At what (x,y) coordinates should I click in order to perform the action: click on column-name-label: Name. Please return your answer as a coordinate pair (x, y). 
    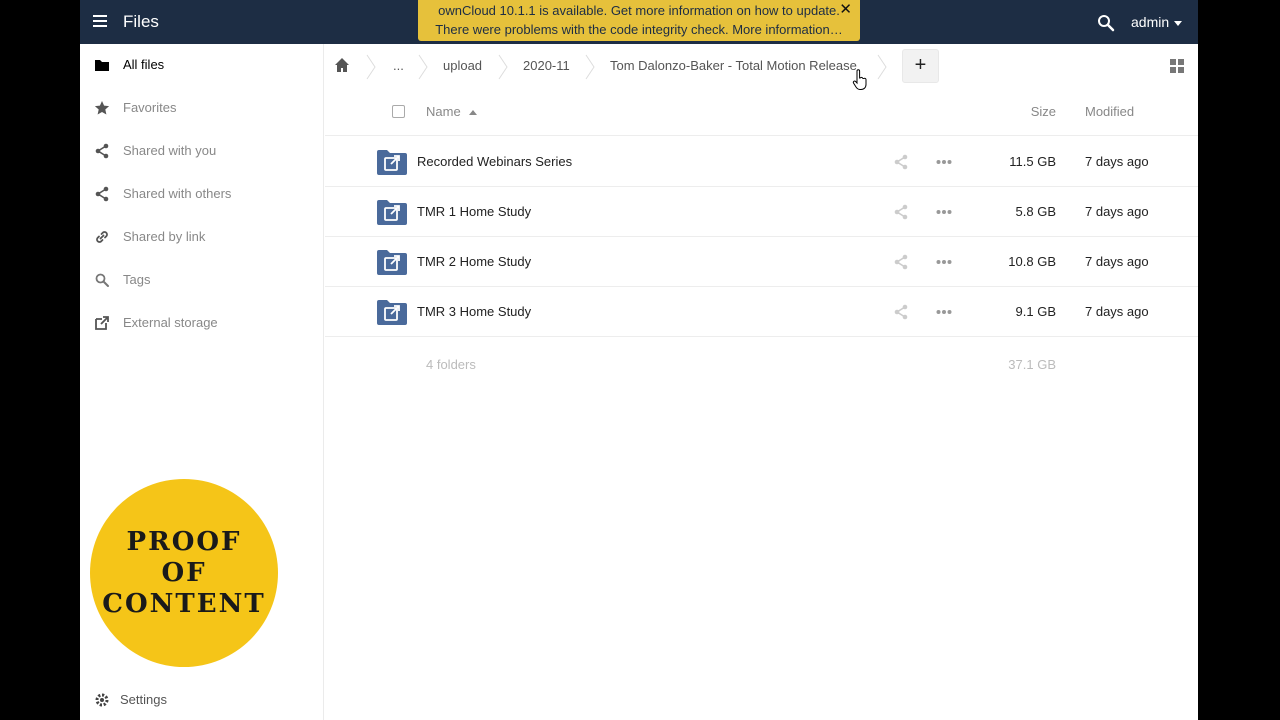
    Looking at the image, I should click on (443, 111).